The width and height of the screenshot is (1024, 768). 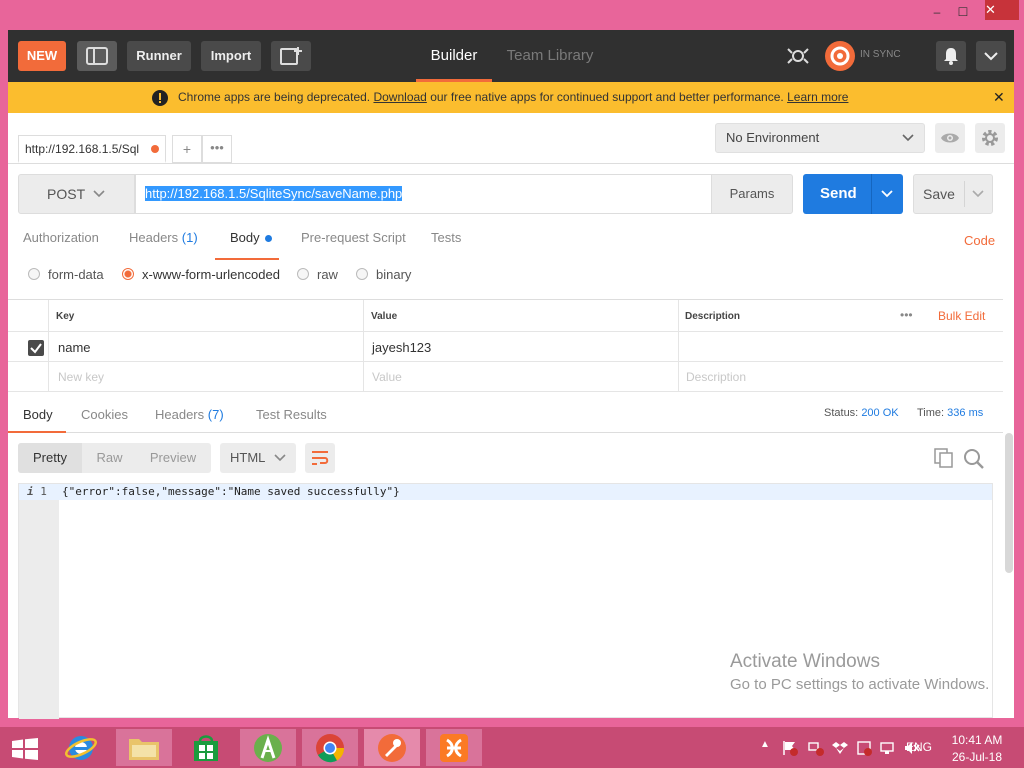 I want to click on response-tab-body: Body, so click(x=37, y=420).